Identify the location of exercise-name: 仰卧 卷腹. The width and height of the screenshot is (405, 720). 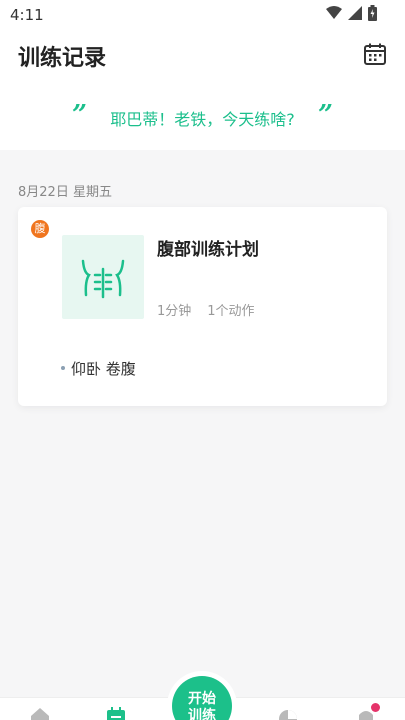
(103, 369).